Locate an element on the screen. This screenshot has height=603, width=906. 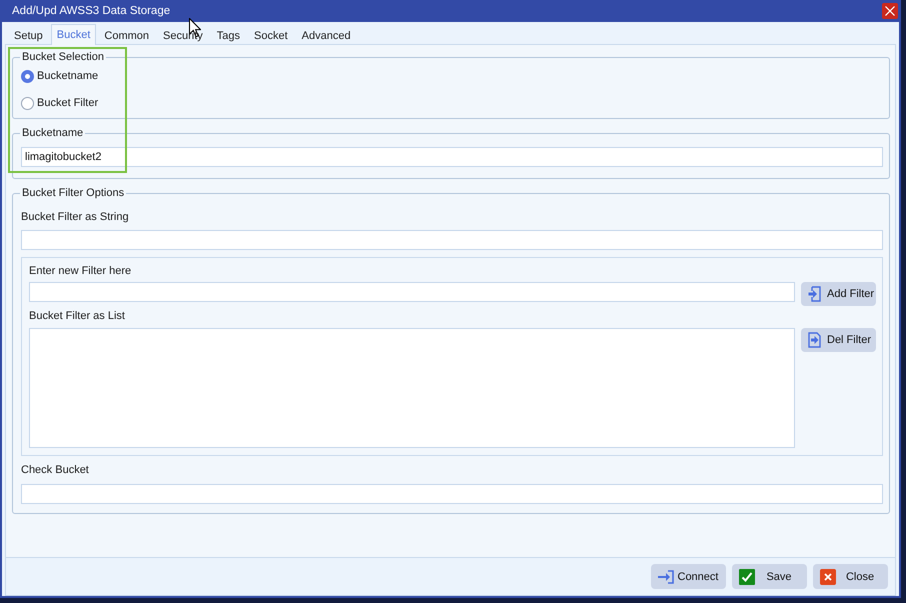
group-title: Bucket Filter Options is located at coordinates (73, 193).